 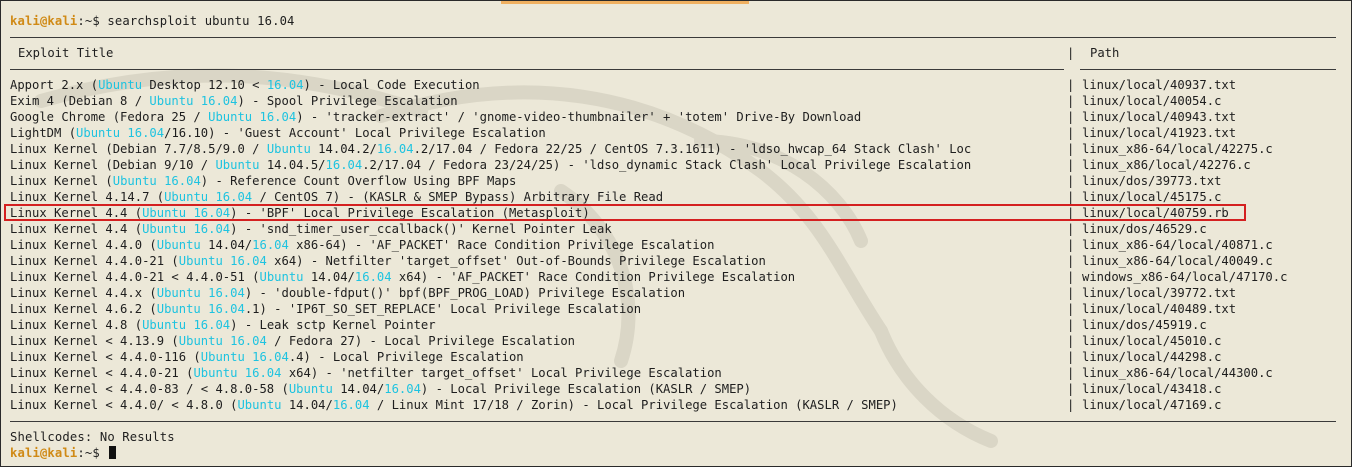 What do you see at coordinates (109, 117) in the screenshot?
I see `title-text: Google Chrome (Fedora 25 /` at bounding box center [109, 117].